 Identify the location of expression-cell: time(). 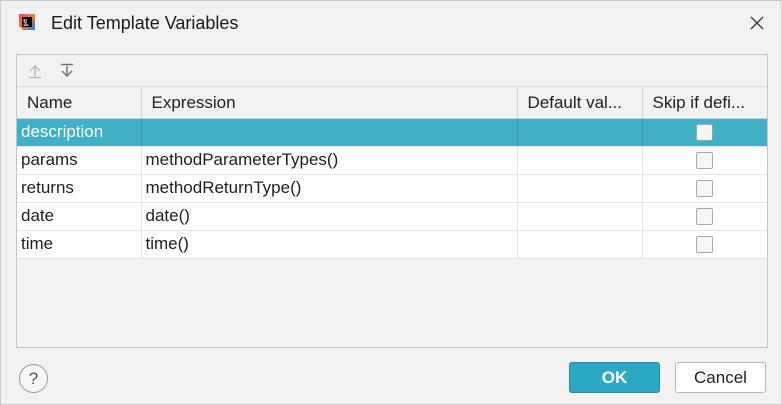
(329, 244).